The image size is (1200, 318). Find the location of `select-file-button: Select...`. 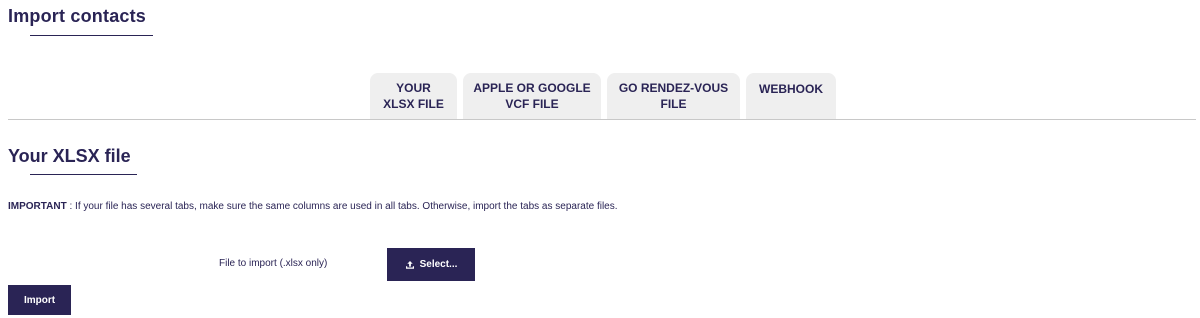

select-file-button: Select... is located at coordinates (431, 264).